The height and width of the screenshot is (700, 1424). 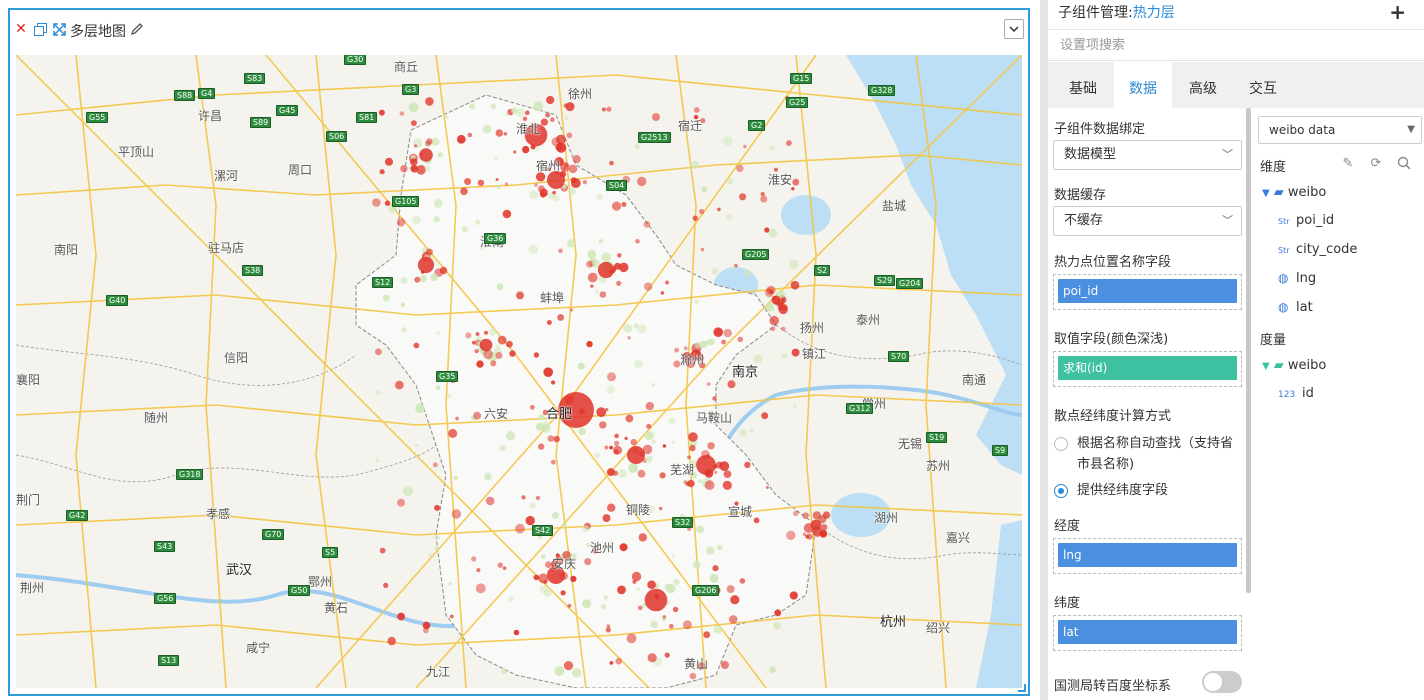 I want to click on road-shield: S19, so click(x=937, y=437).